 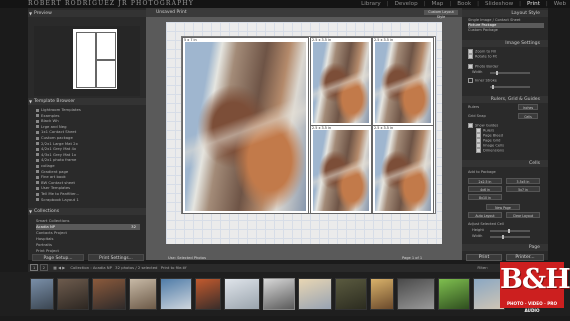 I want to click on cell-size-button: 8x10 in, so click(x=485, y=197).